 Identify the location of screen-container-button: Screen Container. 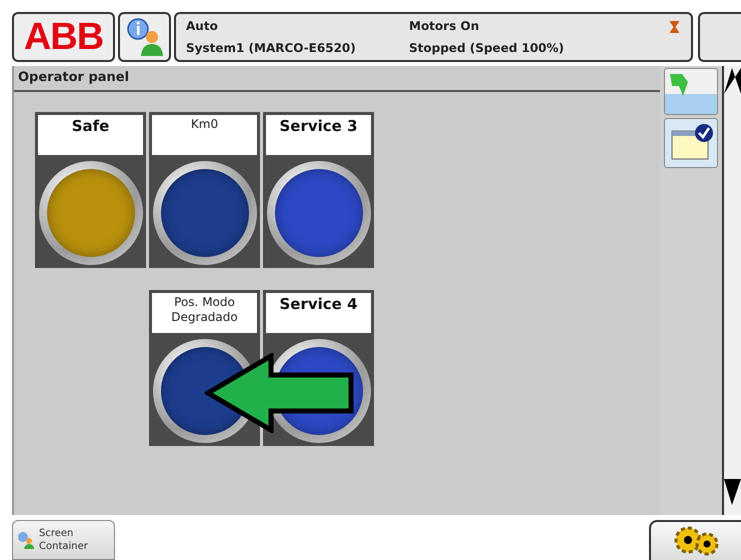
(63, 540).